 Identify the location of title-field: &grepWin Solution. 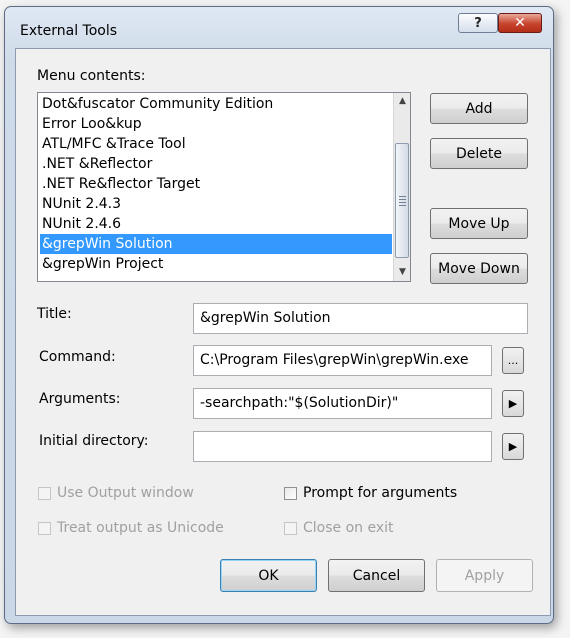
(360, 318).